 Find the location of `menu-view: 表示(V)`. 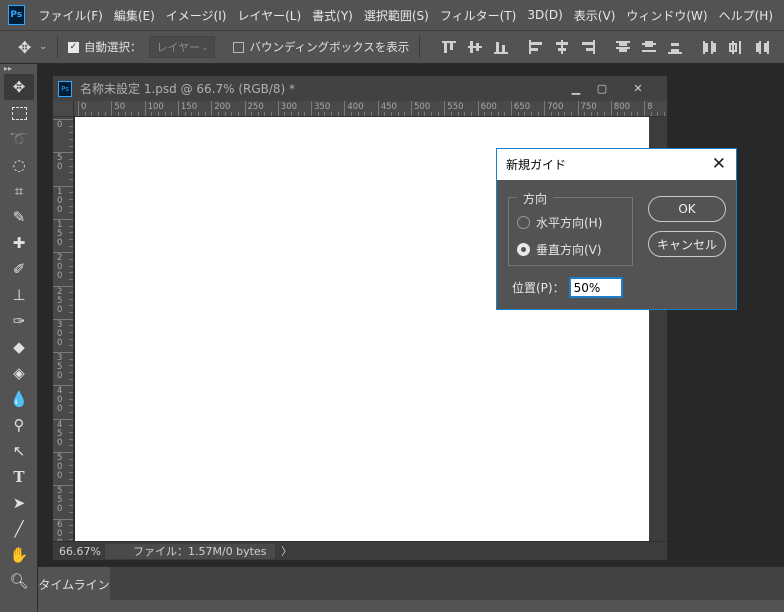

menu-view: 表示(V) is located at coordinates (595, 15).